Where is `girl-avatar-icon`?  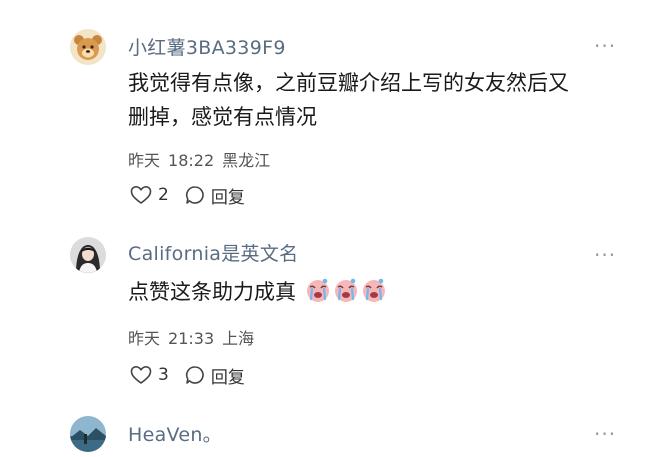
girl-avatar-icon is located at coordinates (88, 255).